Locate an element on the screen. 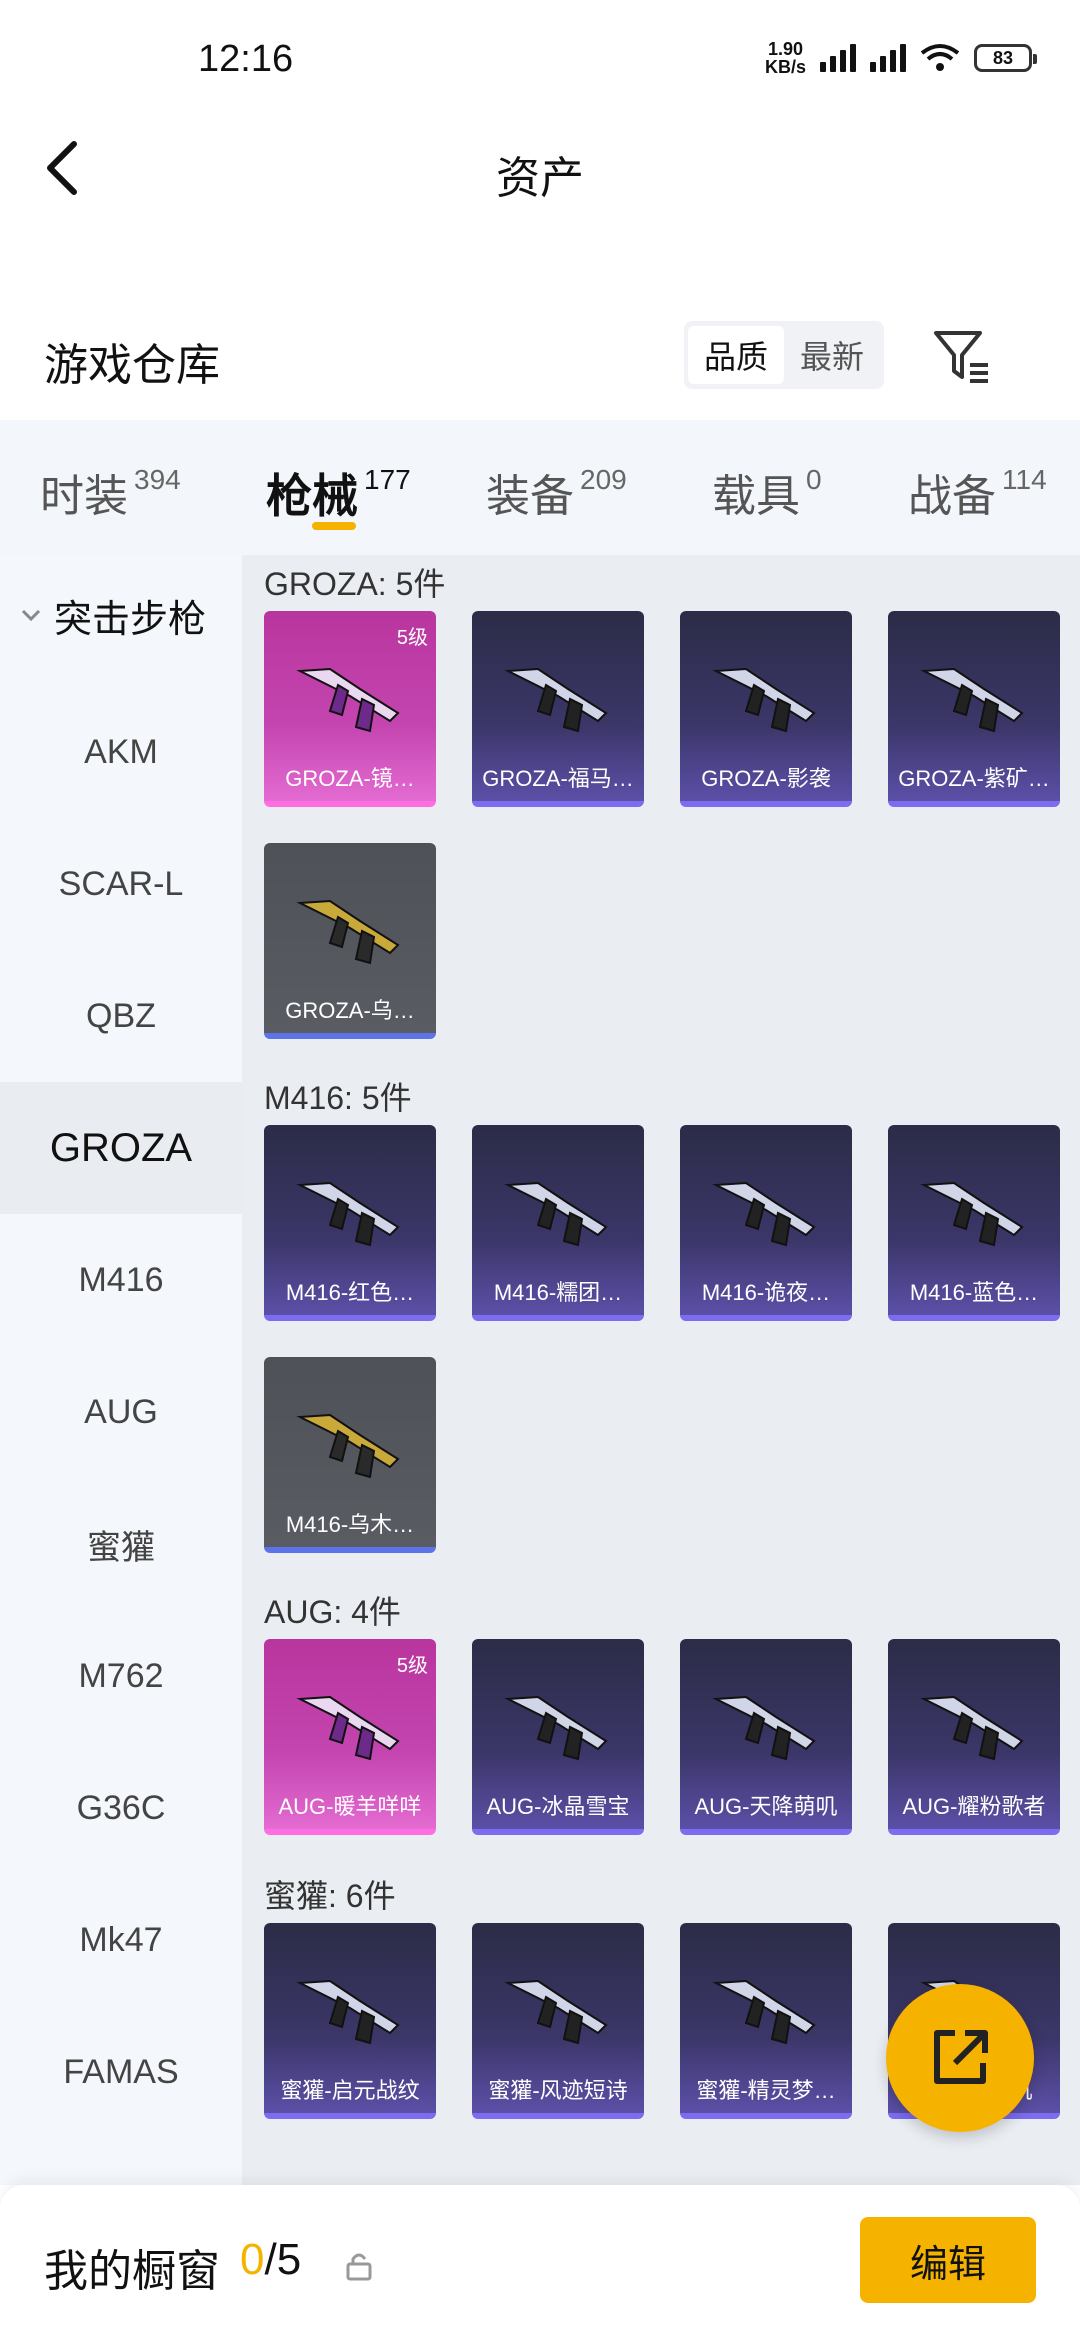  header: 资产 is located at coordinates (540, 165).